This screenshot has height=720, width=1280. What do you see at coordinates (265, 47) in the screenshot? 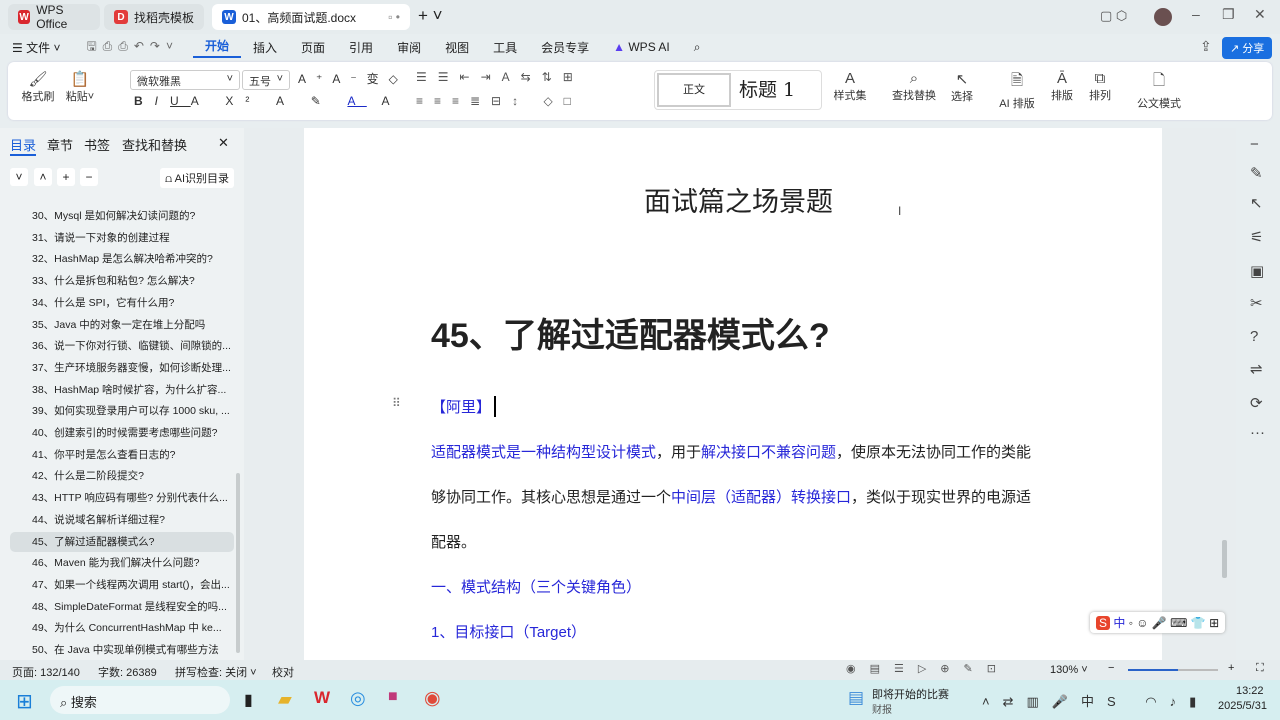
I see `menu-insert: 插入` at bounding box center [265, 47].